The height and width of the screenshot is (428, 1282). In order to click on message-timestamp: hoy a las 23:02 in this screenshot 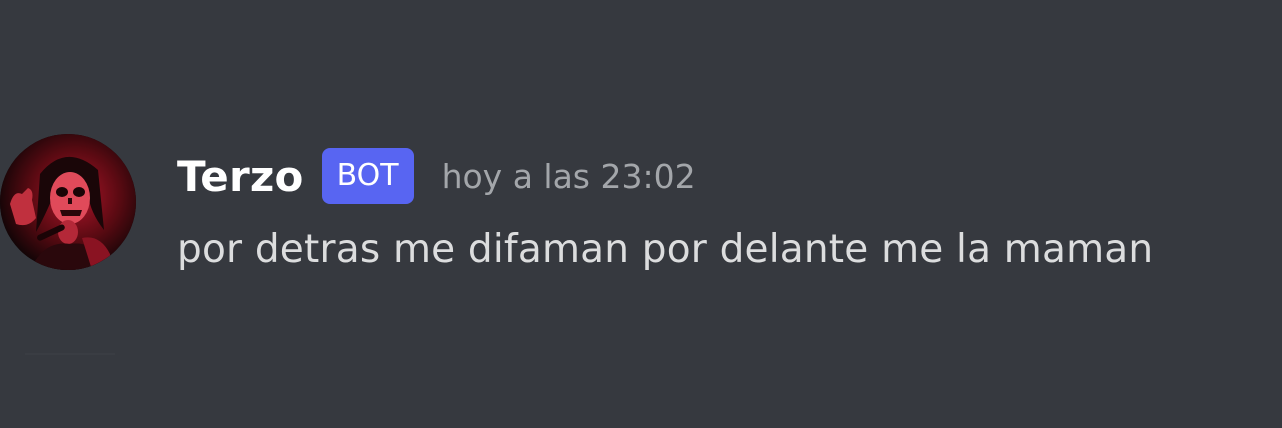, I will do `click(569, 176)`.